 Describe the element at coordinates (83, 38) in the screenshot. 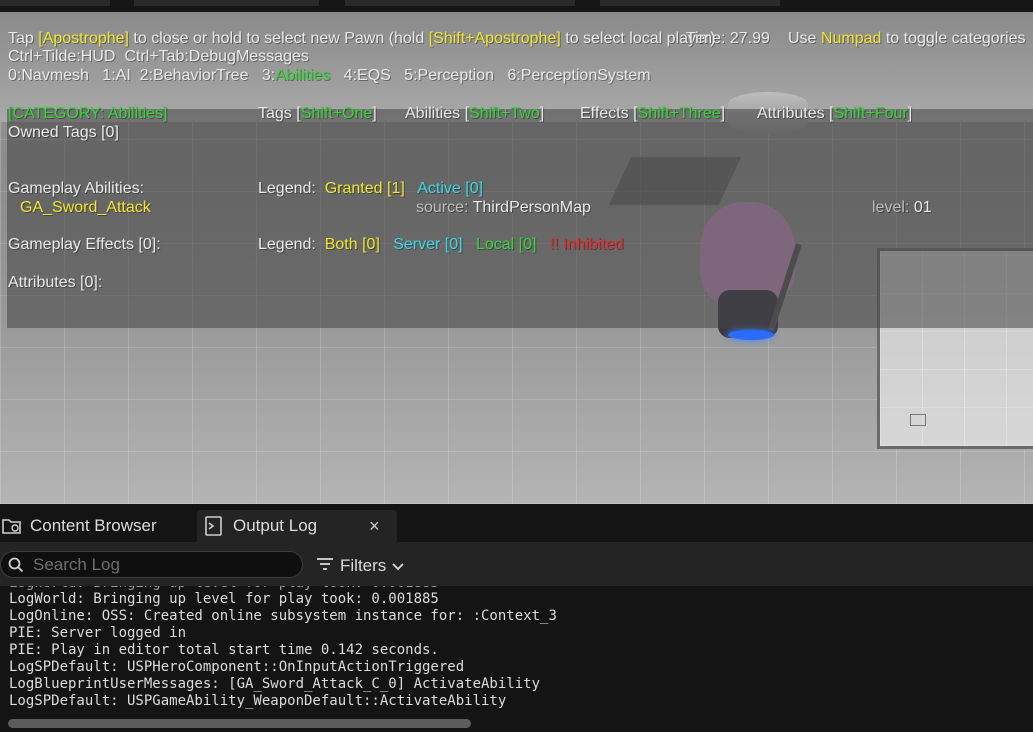

I see `apostrophe-key: [Apostrophe]` at that location.